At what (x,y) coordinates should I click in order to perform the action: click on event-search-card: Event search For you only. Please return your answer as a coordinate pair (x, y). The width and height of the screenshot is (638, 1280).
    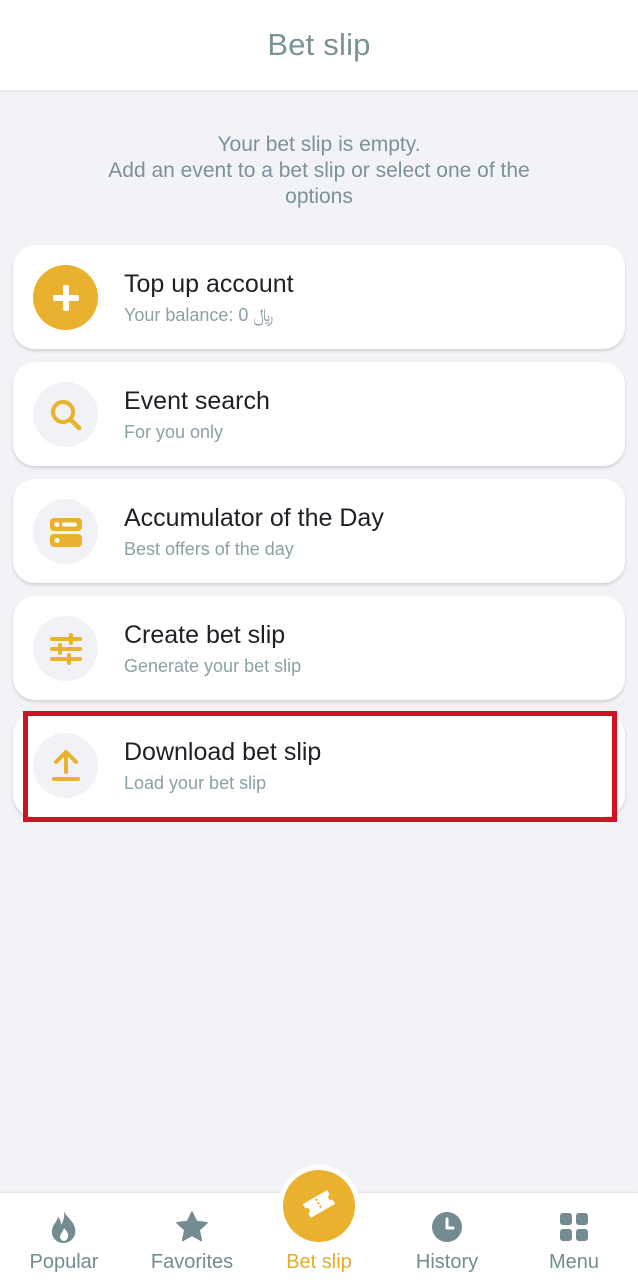
    Looking at the image, I should click on (319, 414).